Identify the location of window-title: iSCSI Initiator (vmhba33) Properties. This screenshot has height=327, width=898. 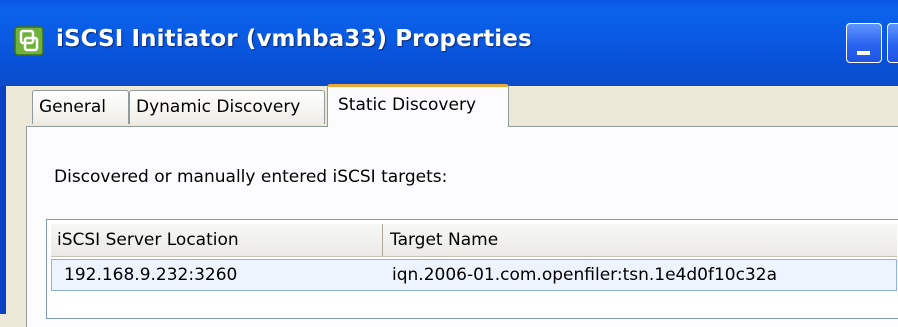
(294, 39).